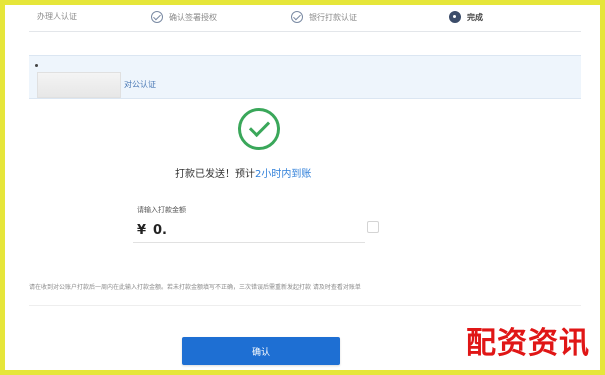 The width and height of the screenshot is (605, 375). I want to click on bank-thumbnail, so click(79, 85).